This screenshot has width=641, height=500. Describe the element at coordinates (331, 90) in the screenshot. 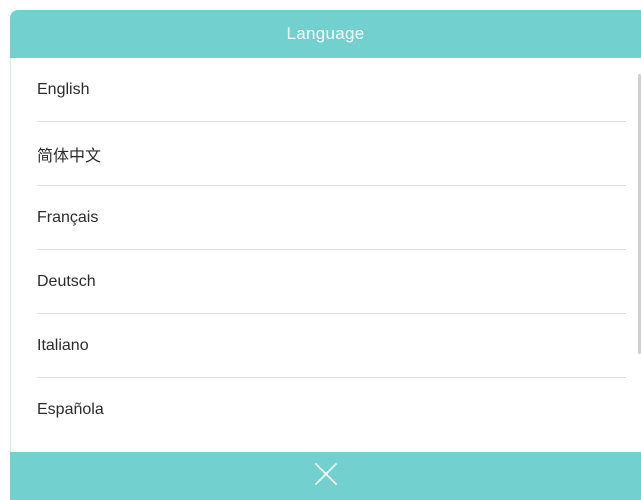

I see `language-item-english: English` at that location.